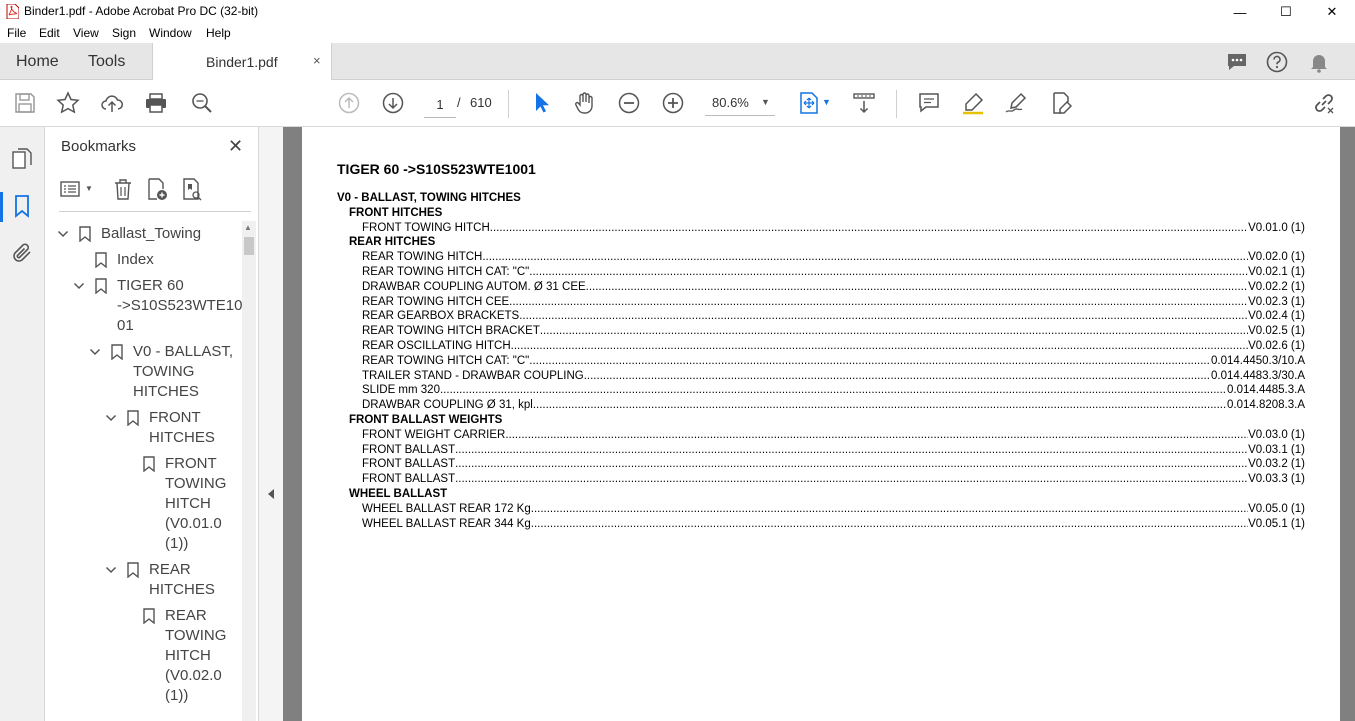 Image resolution: width=1355 pixels, height=721 pixels. I want to click on add-comment-icon, so click(929, 103).